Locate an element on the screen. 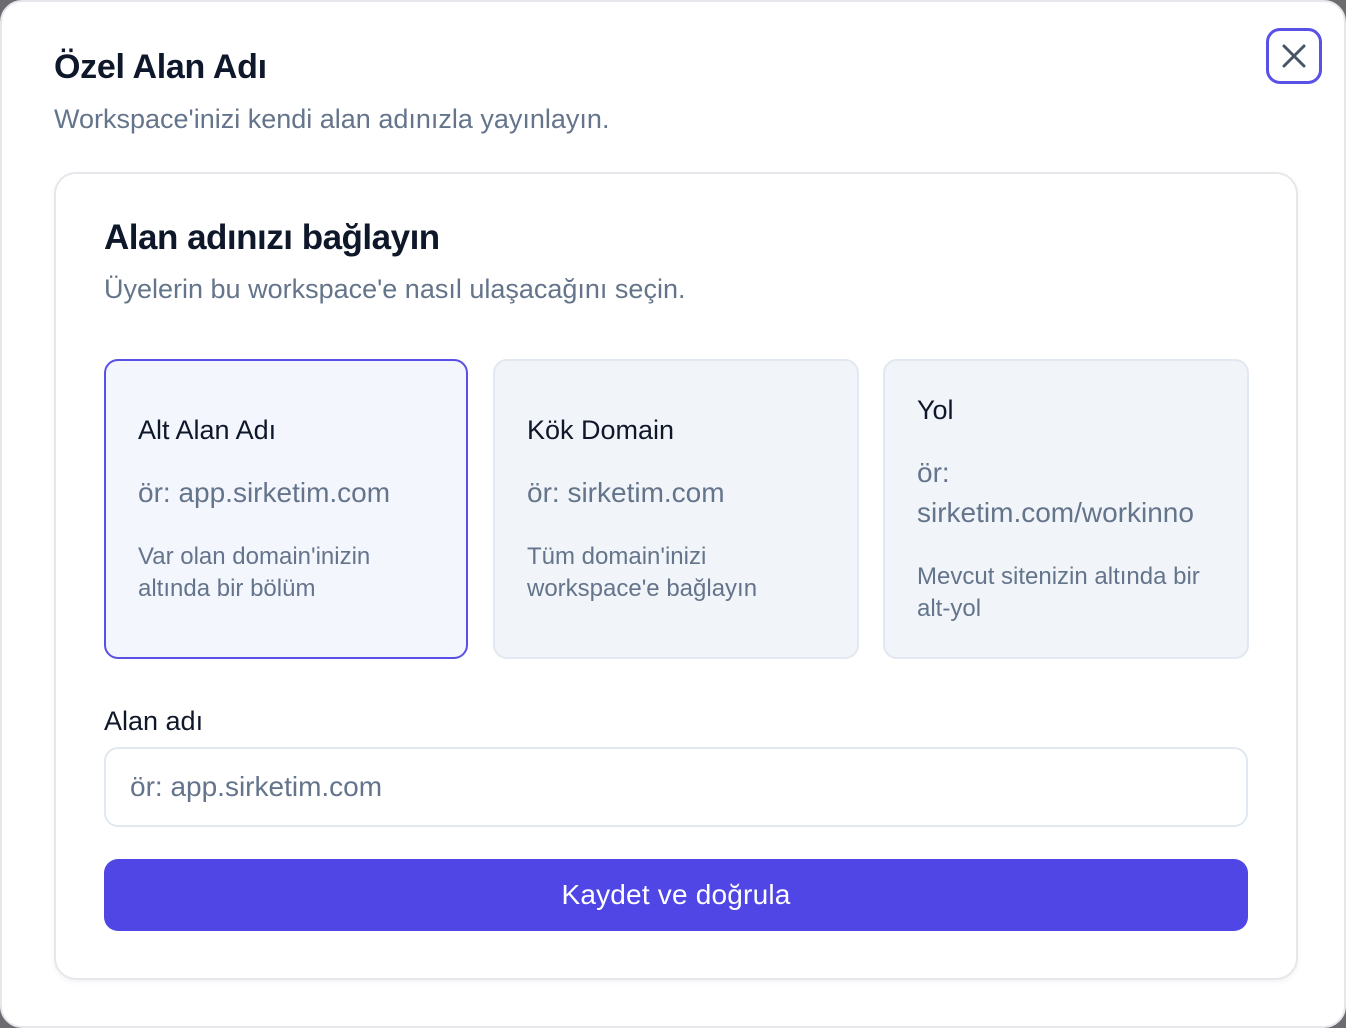 The height and width of the screenshot is (1028, 1346). option-label: Yol is located at coordinates (935, 410).